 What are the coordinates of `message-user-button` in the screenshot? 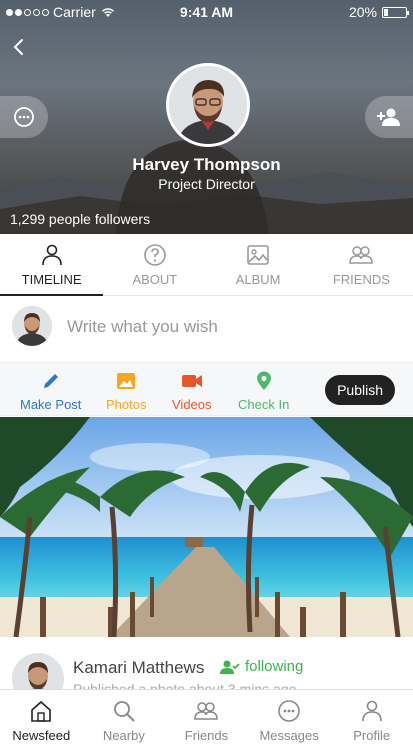 It's located at (24, 117).